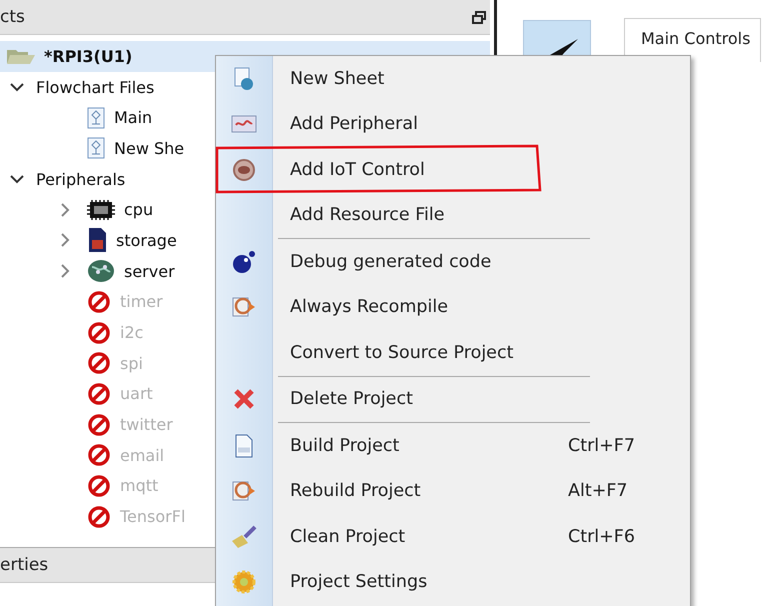  I want to click on menu-item: Project Settings, so click(453, 582).